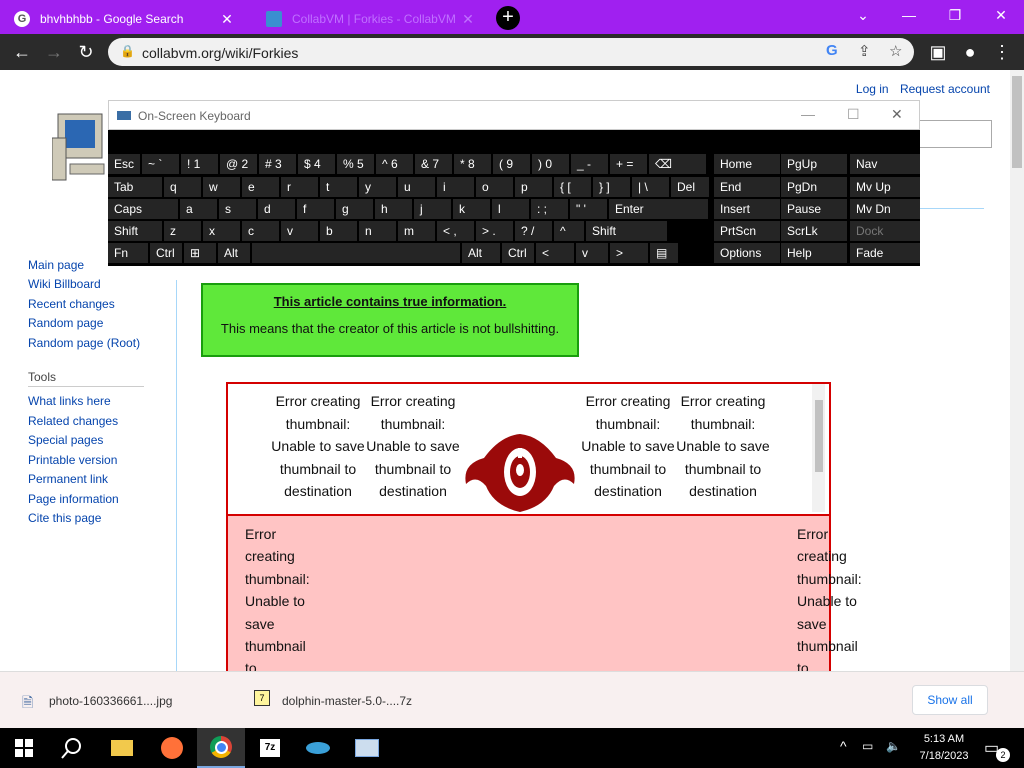 Image resolution: width=1024 pixels, height=768 pixels. Describe the element at coordinates (494, 187) in the screenshot. I see `osk-key: o` at that location.